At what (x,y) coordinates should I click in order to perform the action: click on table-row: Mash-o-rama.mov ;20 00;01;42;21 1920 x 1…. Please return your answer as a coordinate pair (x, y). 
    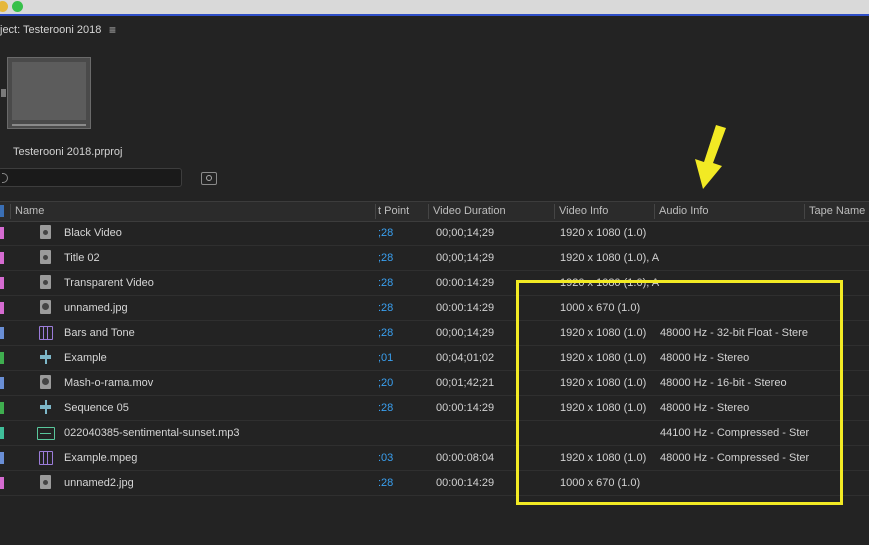
    Looking at the image, I should click on (434, 383).